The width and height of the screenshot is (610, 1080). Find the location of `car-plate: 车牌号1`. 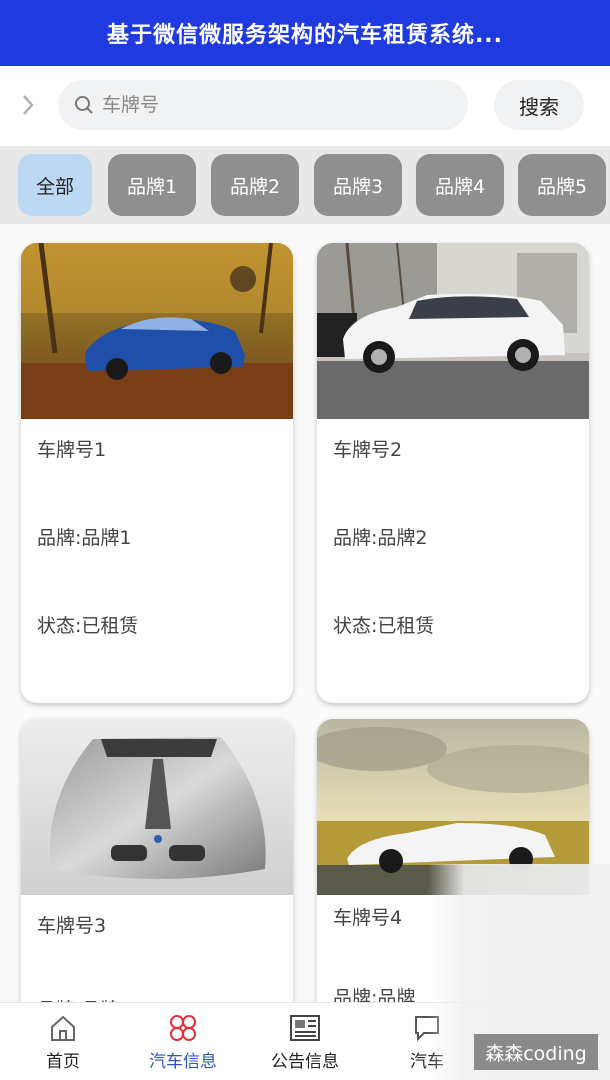

car-plate: 车牌号1 is located at coordinates (72, 450).